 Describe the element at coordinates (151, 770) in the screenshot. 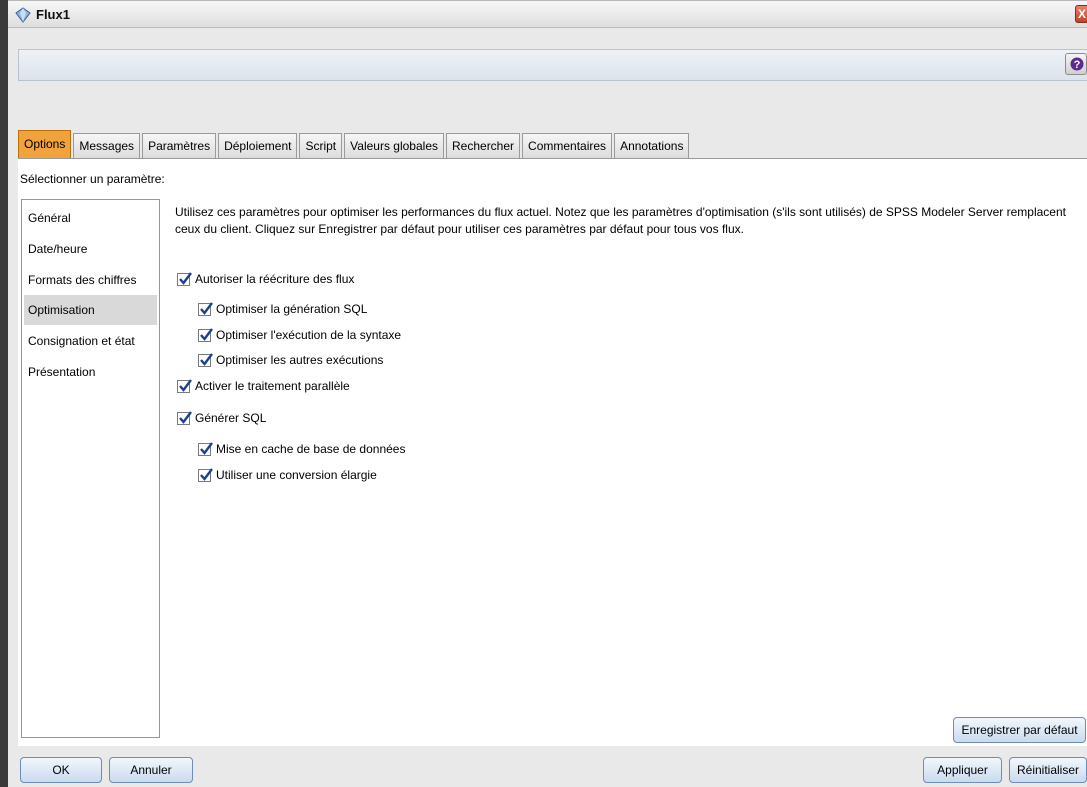

I see `cancel-button: Annuler` at that location.